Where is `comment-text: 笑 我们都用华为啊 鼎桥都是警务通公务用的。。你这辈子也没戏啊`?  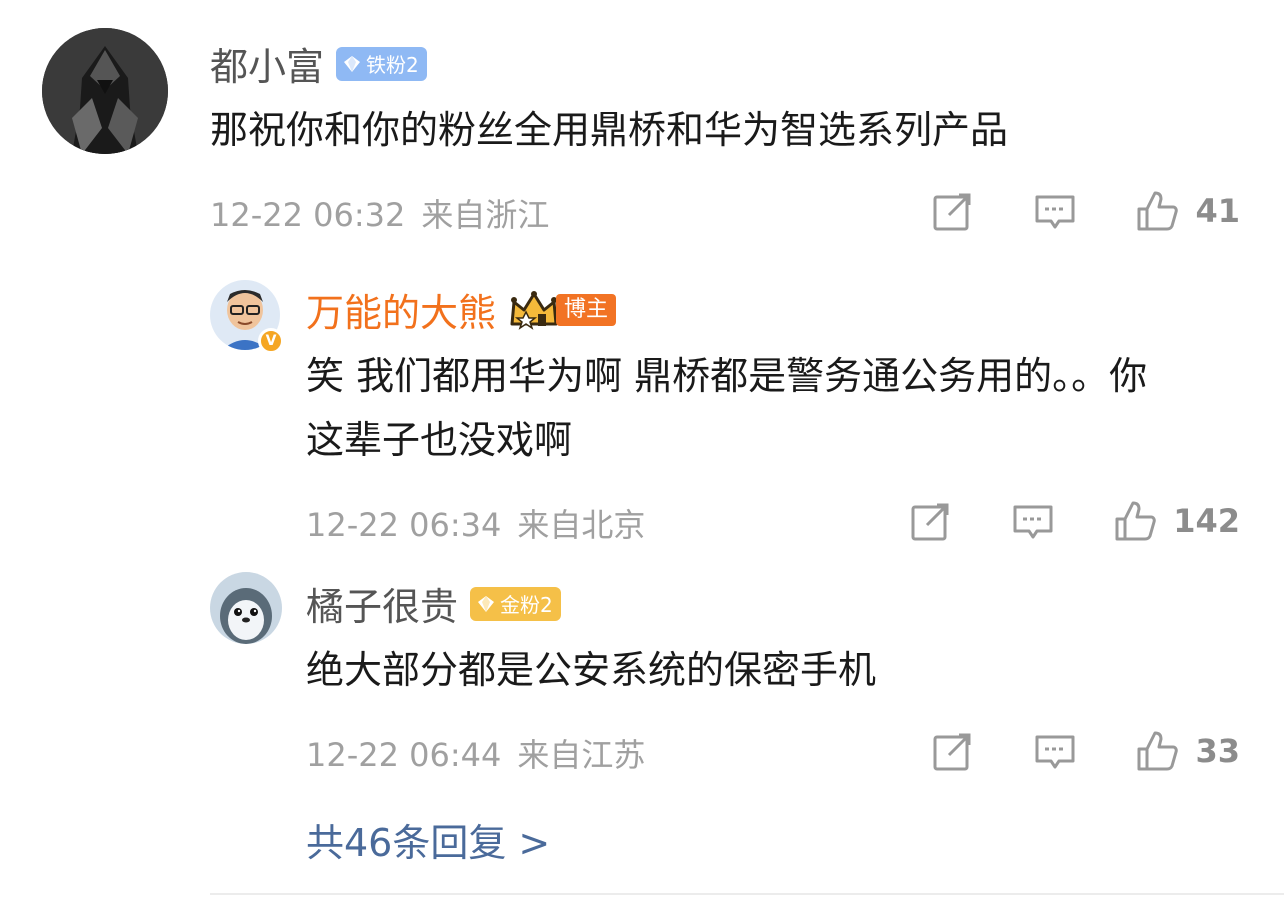 comment-text: 笑 我们都用华为啊 鼎桥都是警务通公务用的。。你这辈子也没戏啊 is located at coordinates (727, 408).